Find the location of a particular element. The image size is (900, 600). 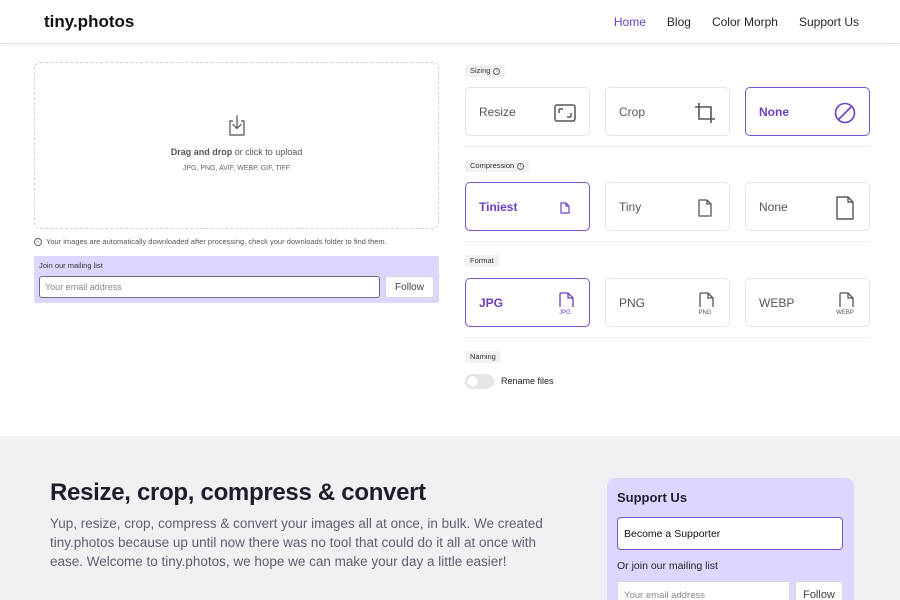

sizing-label: Sizing i is located at coordinates (485, 71).